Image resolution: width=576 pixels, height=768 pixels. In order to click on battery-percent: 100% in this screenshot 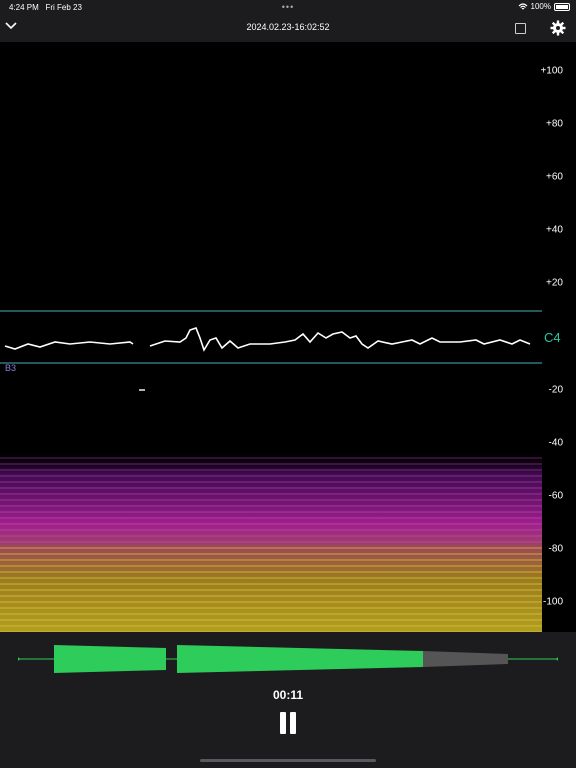, I will do `click(540, 6)`.